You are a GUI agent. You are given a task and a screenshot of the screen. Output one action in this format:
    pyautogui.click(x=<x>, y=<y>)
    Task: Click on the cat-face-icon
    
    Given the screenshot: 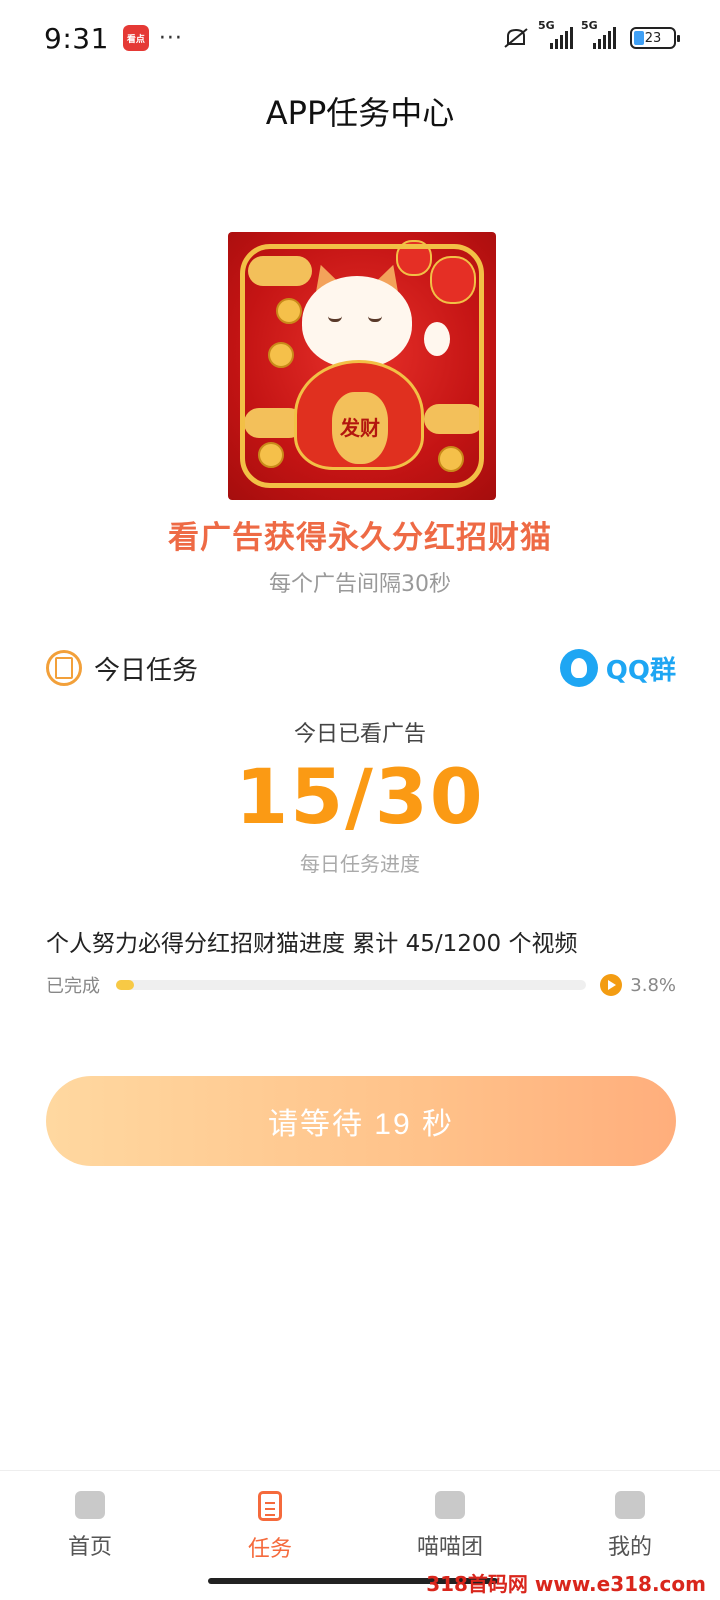 What is the action you would take?
    pyautogui.click(x=630, y=1505)
    